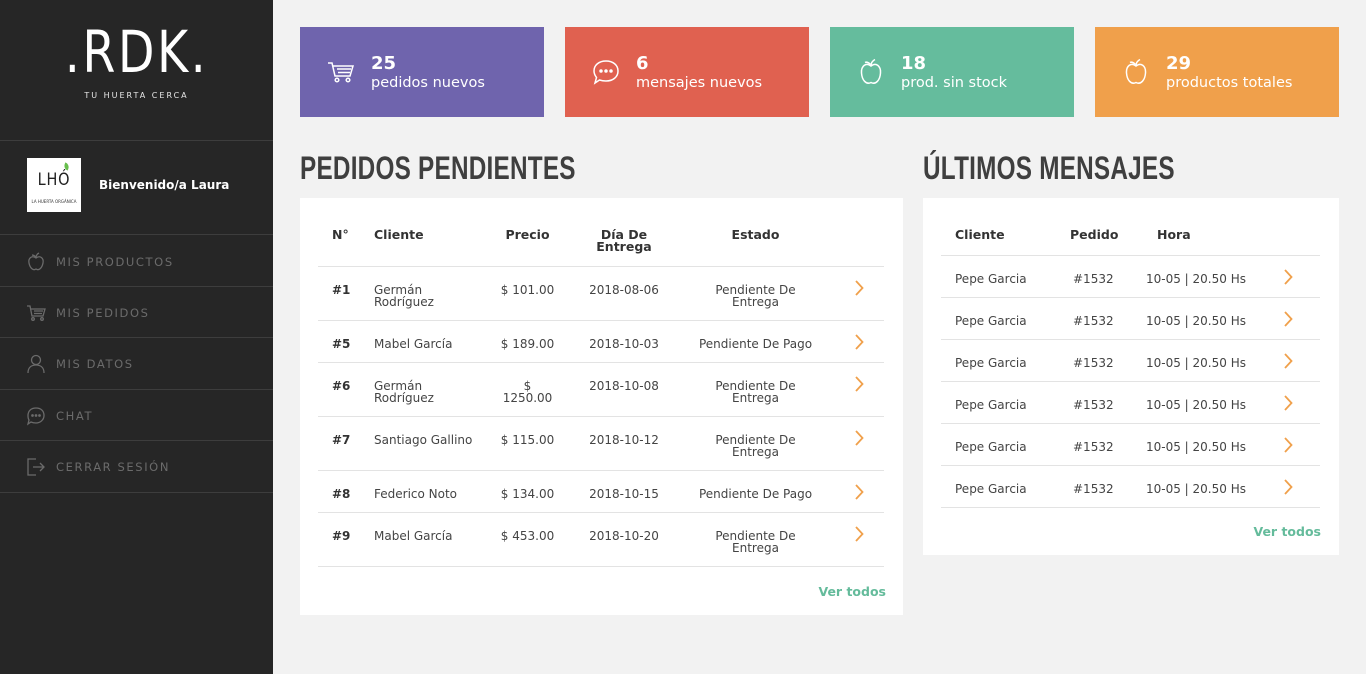 The image size is (1366, 674). What do you see at coordinates (527, 535) in the screenshot?
I see `order-price: $ 453.00` at bounding box center [527, 535].